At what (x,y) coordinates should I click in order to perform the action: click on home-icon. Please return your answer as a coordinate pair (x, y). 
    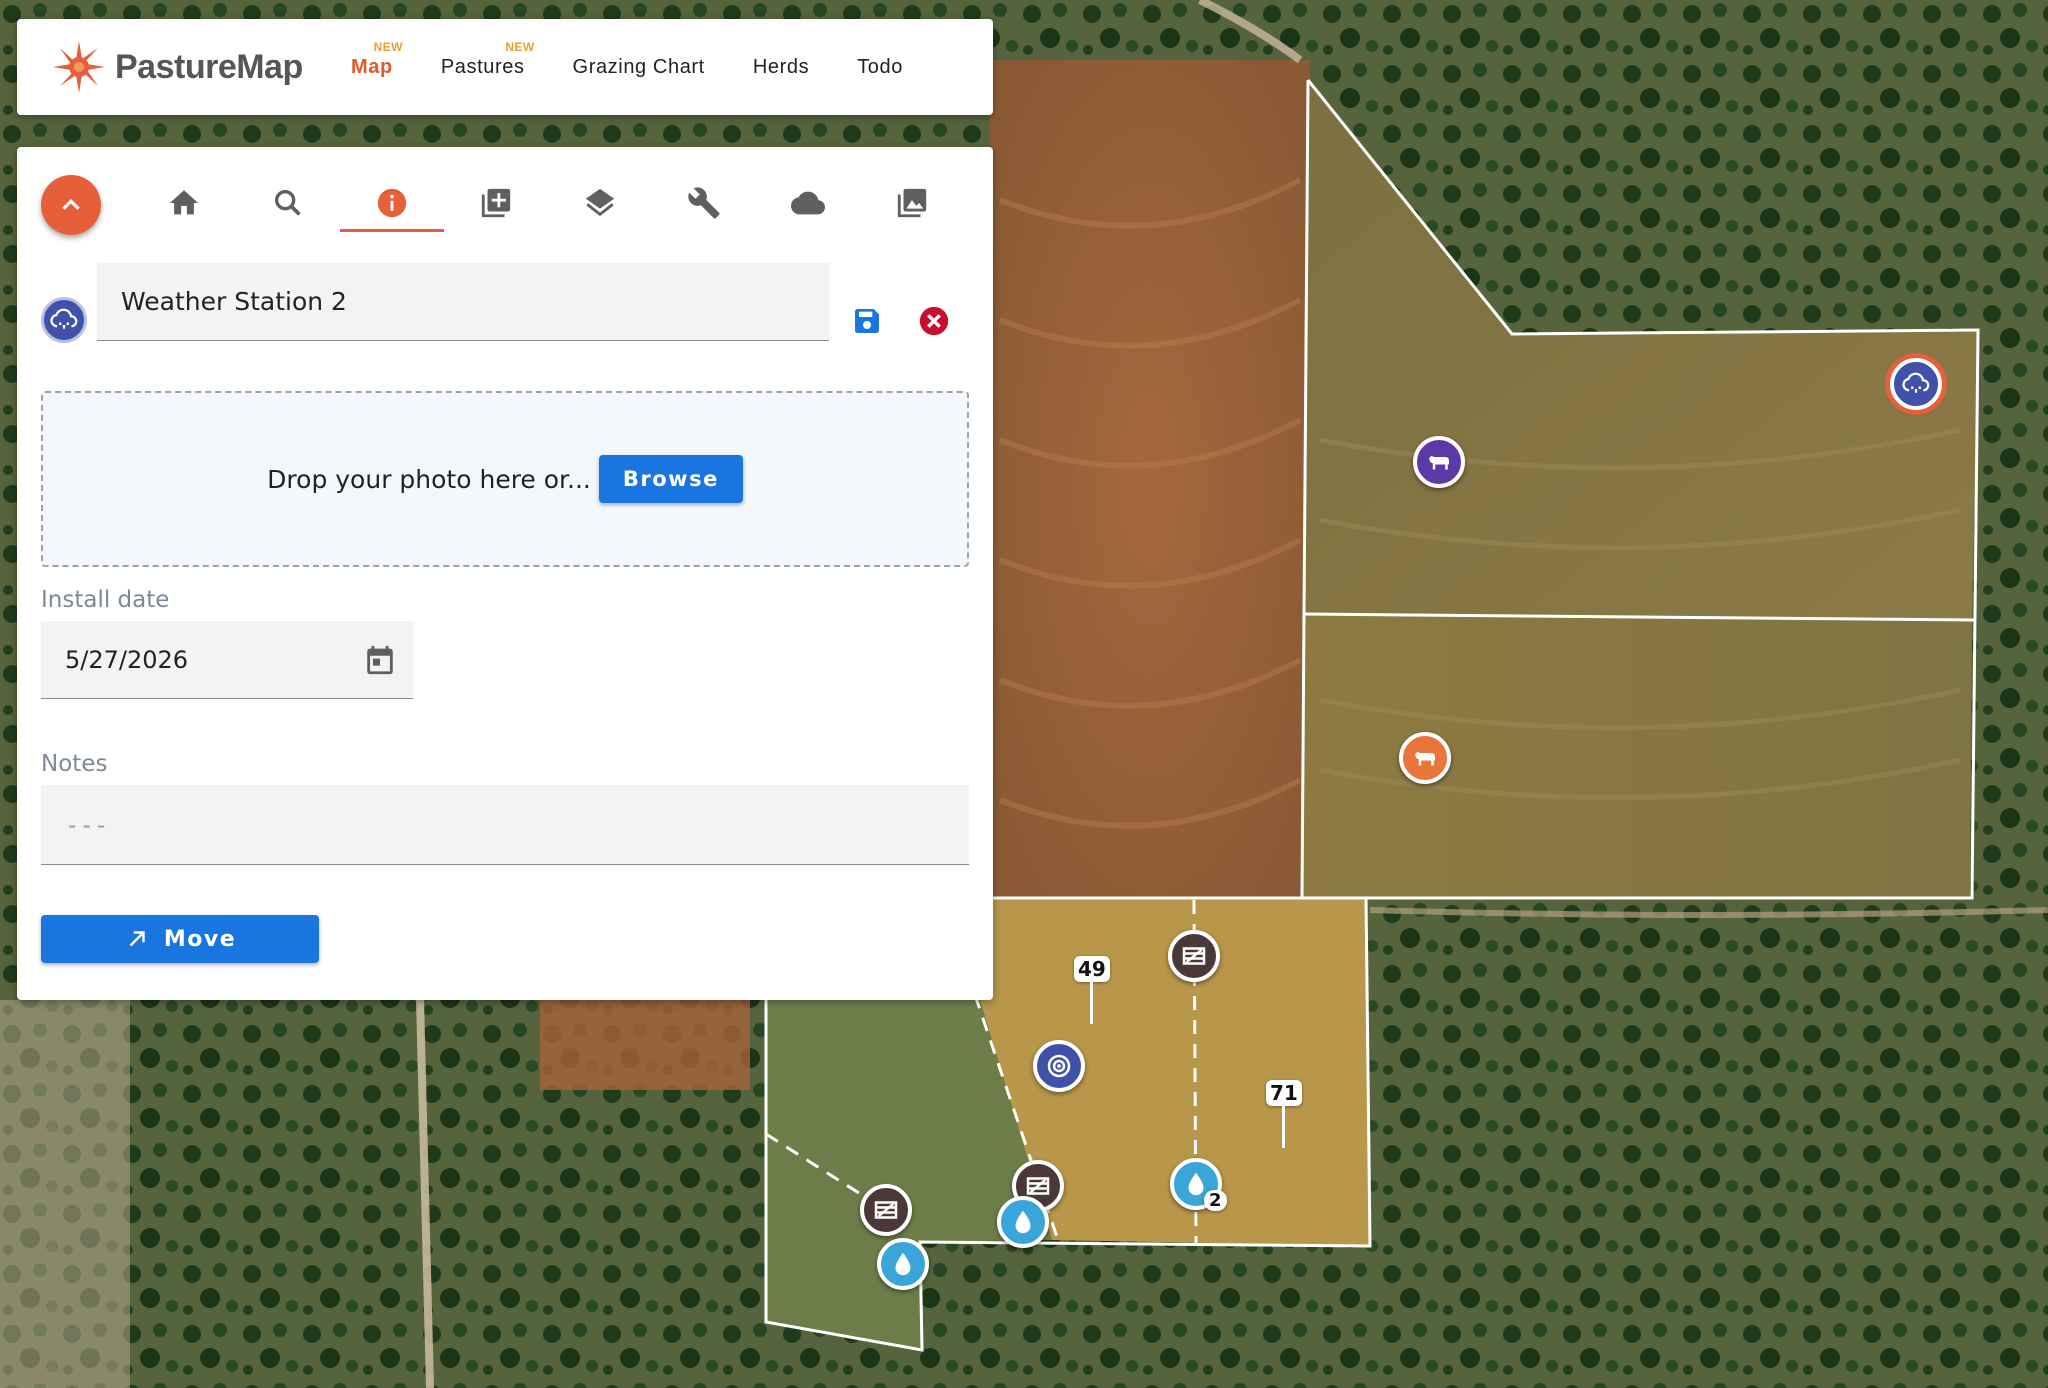
    Looking at the image, I should click on (184, 202).